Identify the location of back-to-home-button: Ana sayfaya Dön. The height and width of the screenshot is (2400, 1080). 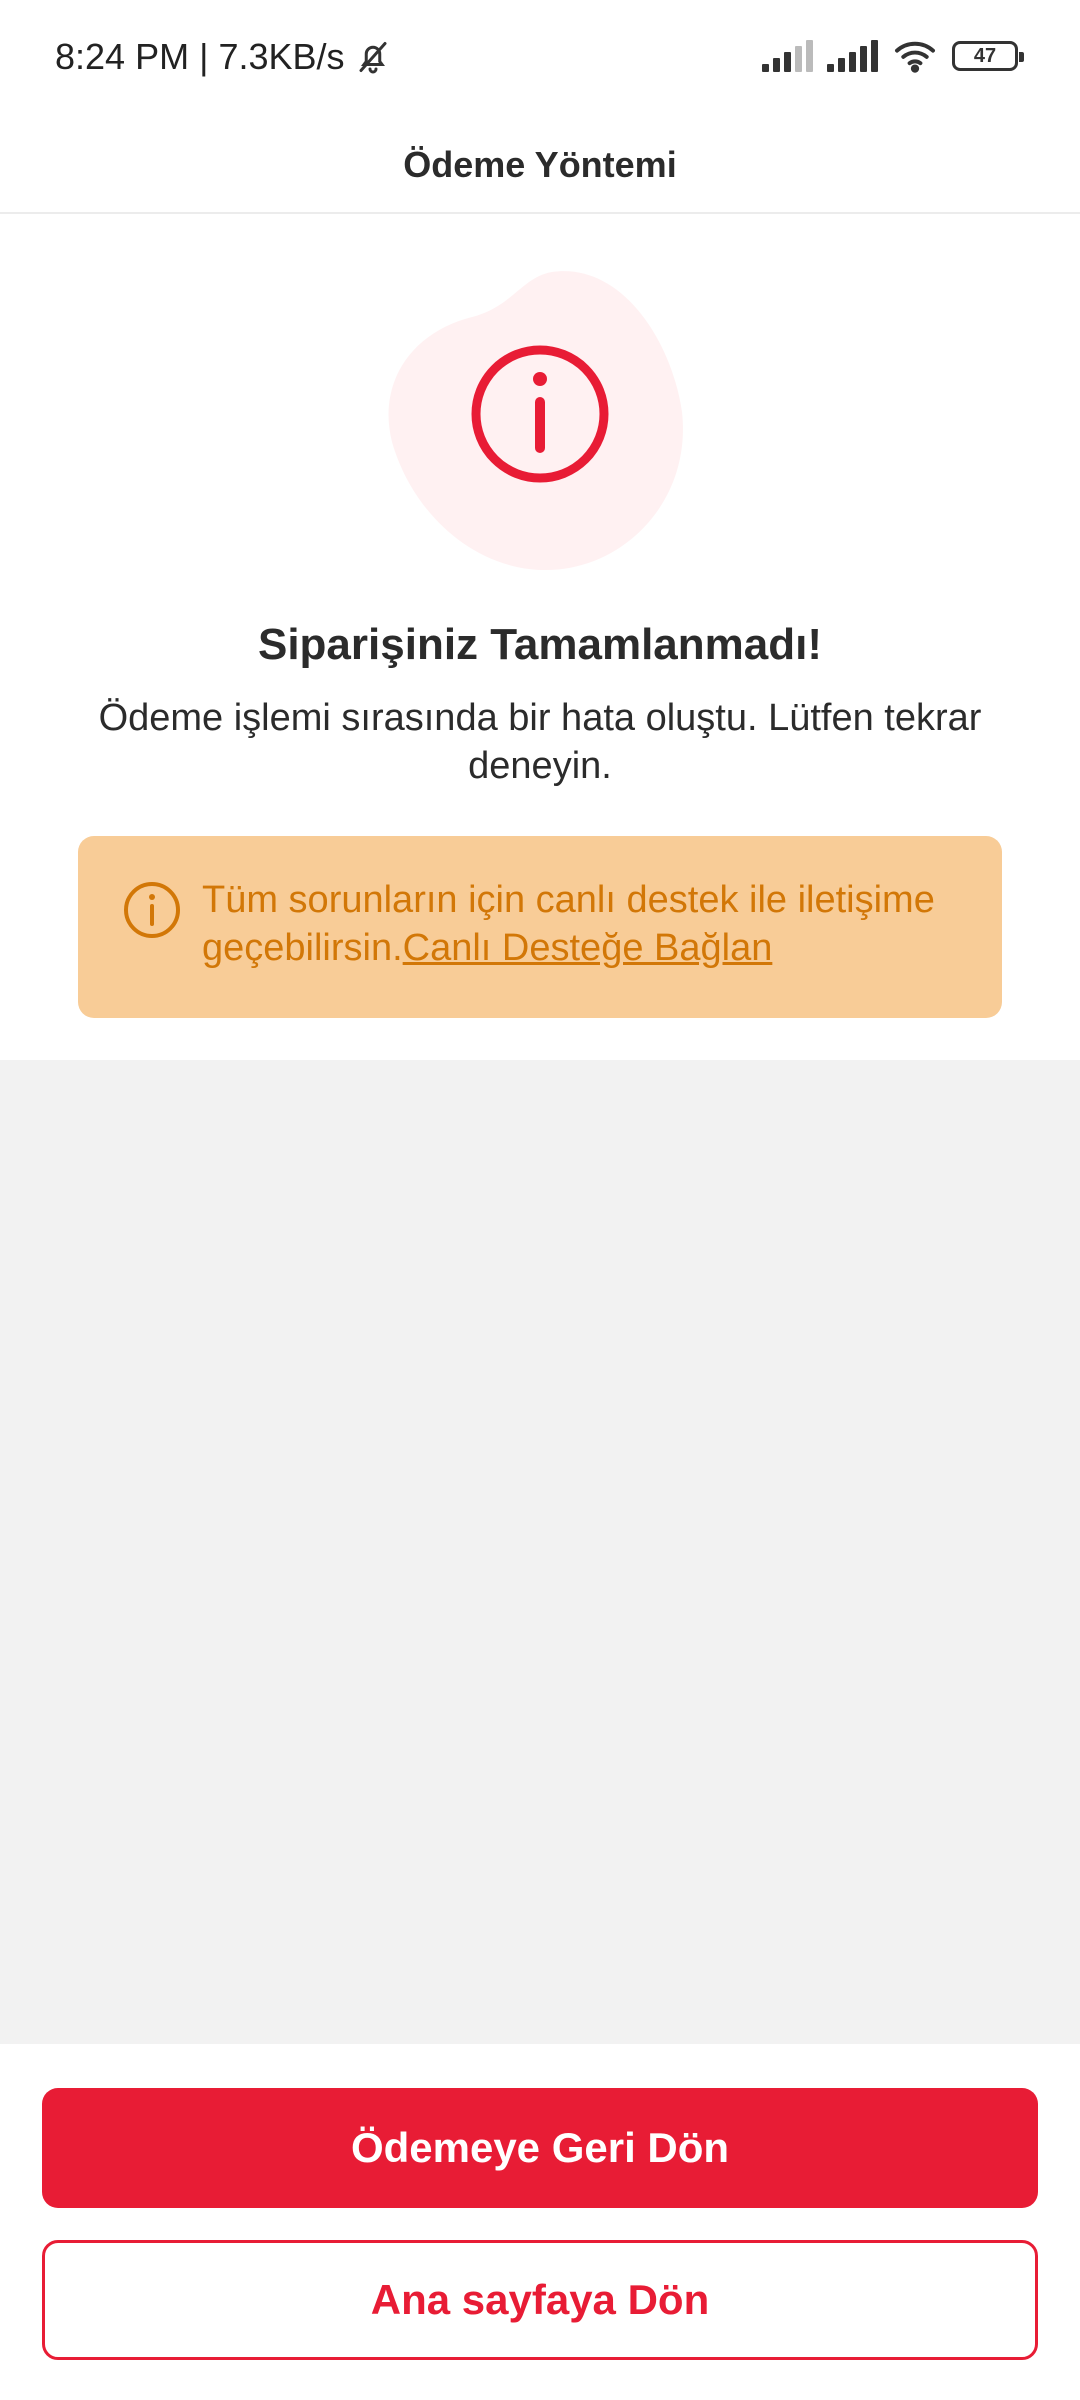
(540, 2300).